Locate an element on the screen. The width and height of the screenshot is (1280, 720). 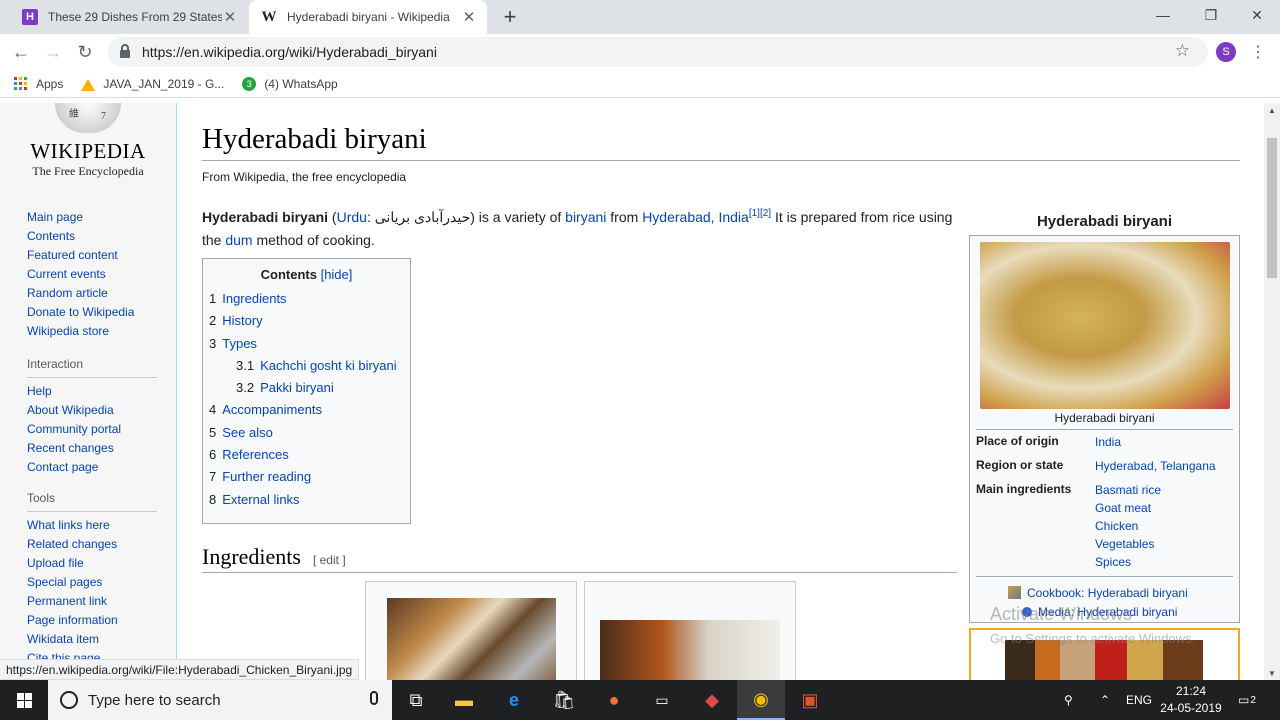
nav-link: Permanent link is located at coordinates (92, 601).